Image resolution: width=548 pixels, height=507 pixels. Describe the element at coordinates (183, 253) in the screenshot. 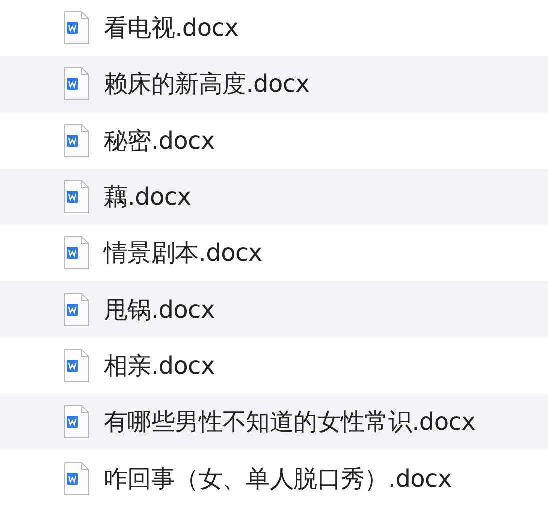

I see `file-name: 情景剧本.docx` at that location.